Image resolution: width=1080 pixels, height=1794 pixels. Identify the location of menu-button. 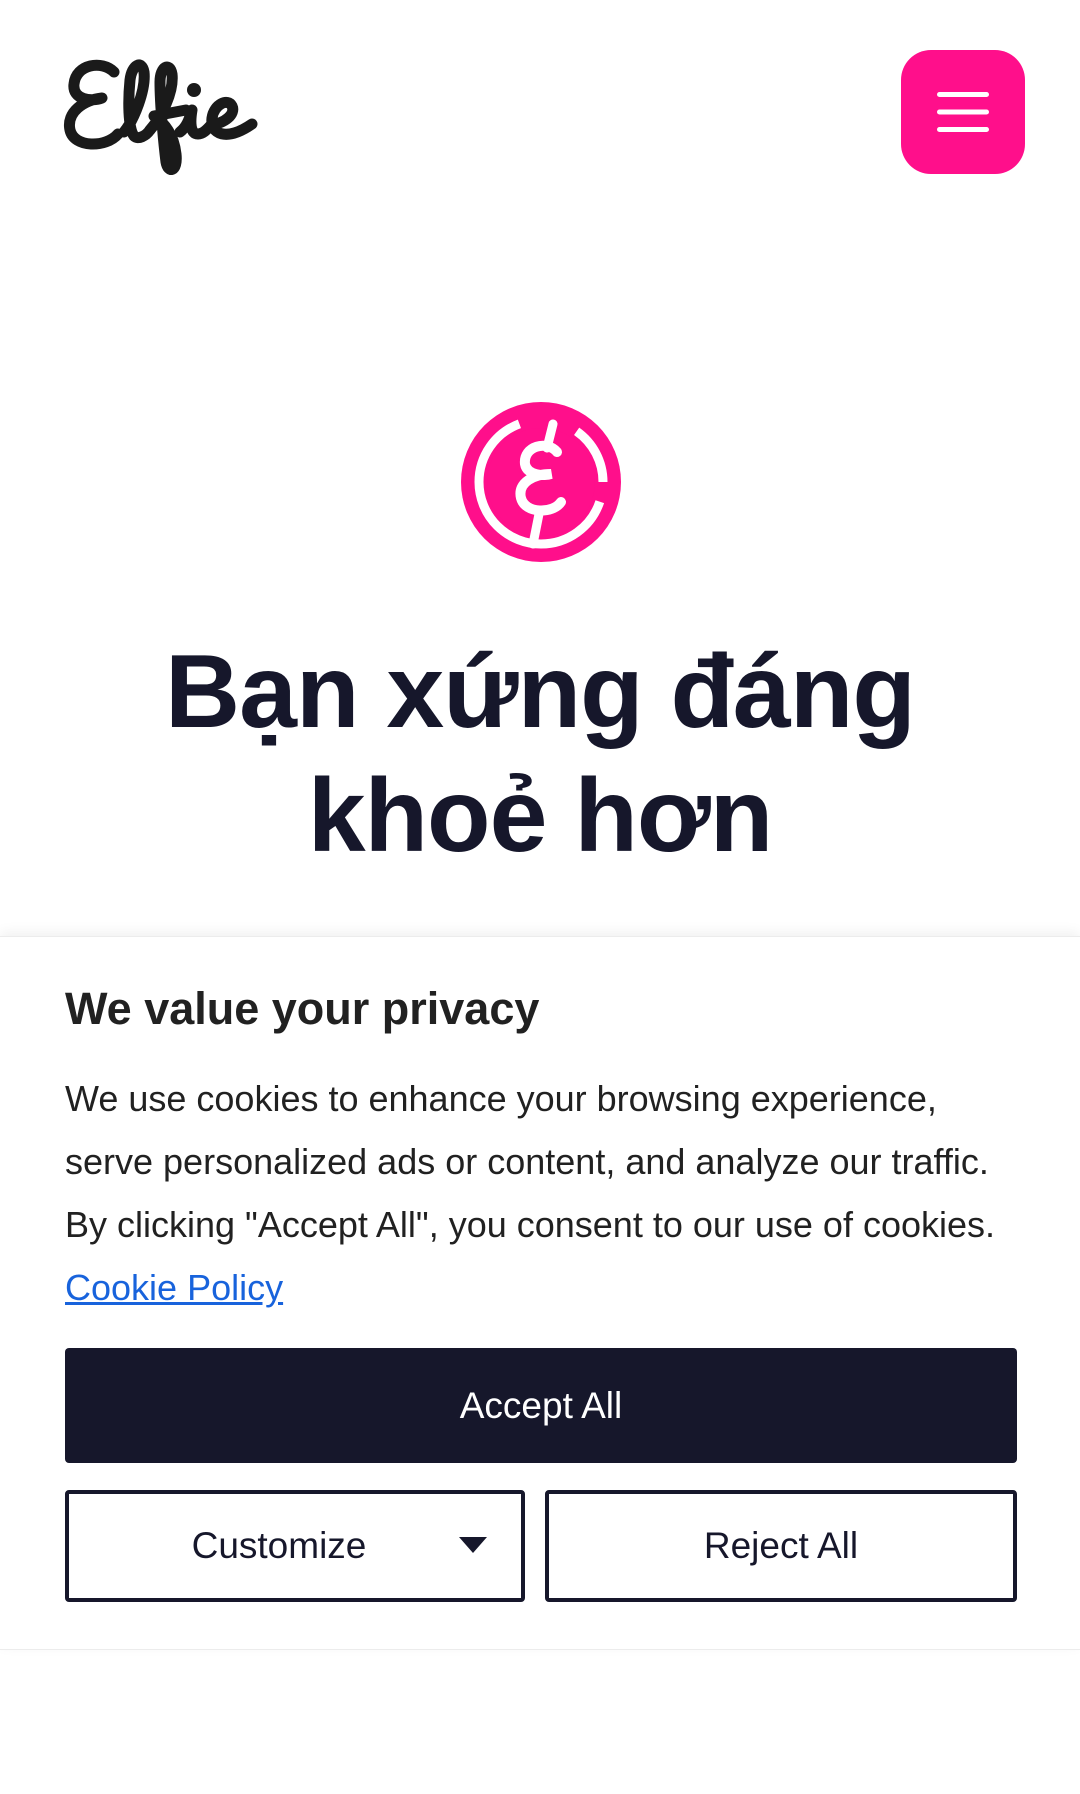
(963, 112).